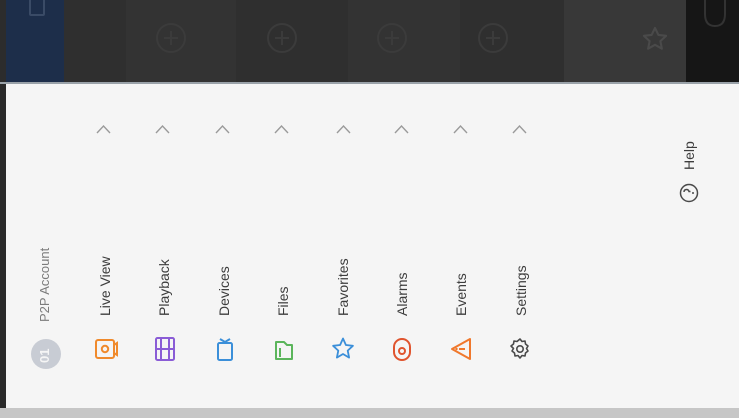  I want to click on camera-icon, so click(106, 349).